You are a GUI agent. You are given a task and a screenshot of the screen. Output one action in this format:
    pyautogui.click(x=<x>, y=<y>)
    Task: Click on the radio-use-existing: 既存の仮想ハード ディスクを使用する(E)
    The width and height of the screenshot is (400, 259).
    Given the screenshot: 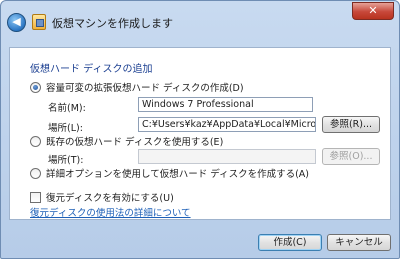 What is the action you would take?
    pyautogui.click(x=126, y=141)
    